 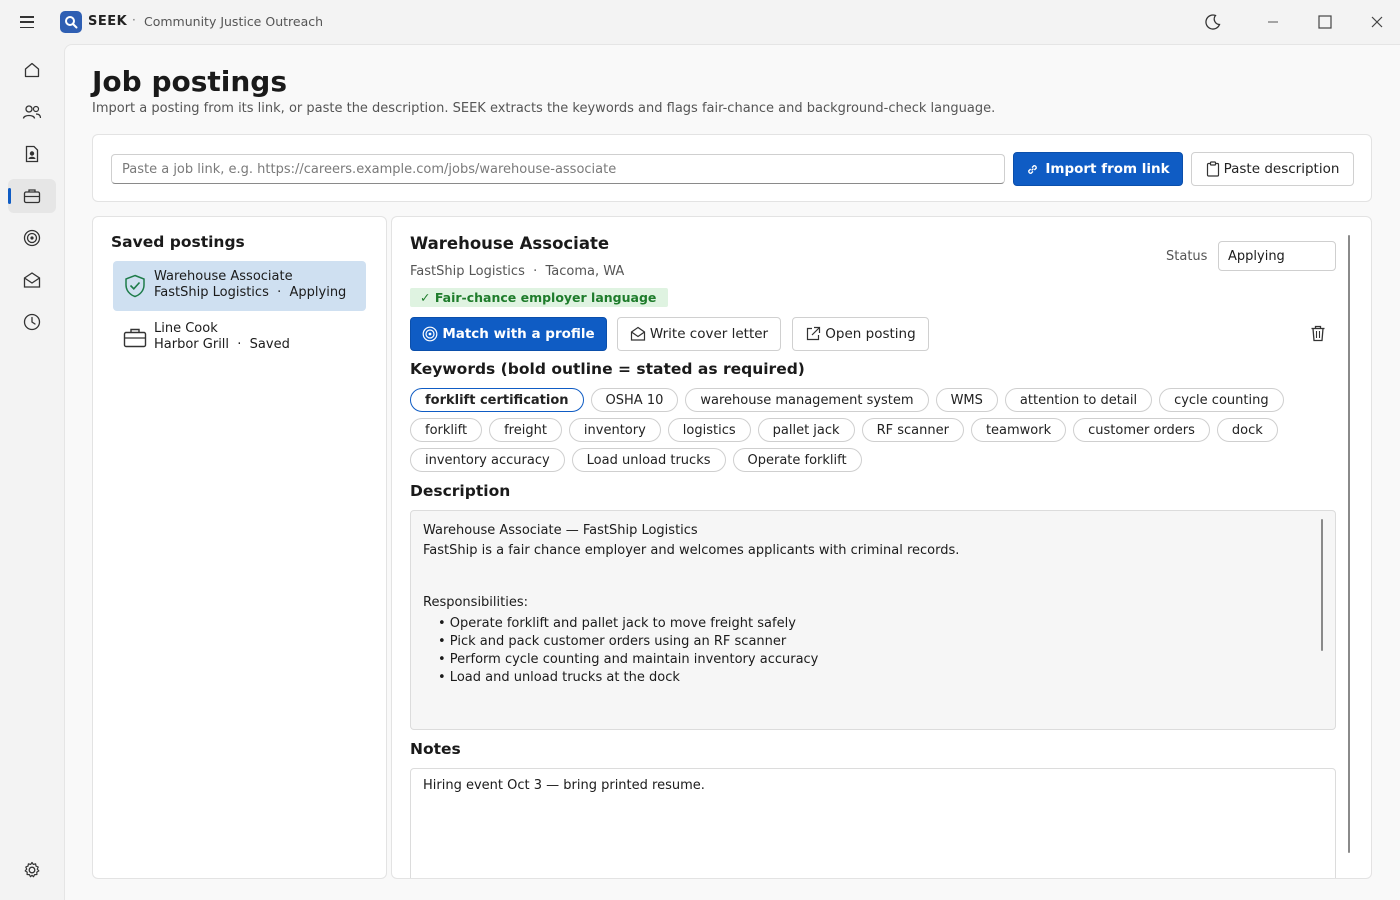 What do you see at coordinates (1256, 256) in the screenshot?
I see `status-value: Applying` at bounding box center [1256, 256].